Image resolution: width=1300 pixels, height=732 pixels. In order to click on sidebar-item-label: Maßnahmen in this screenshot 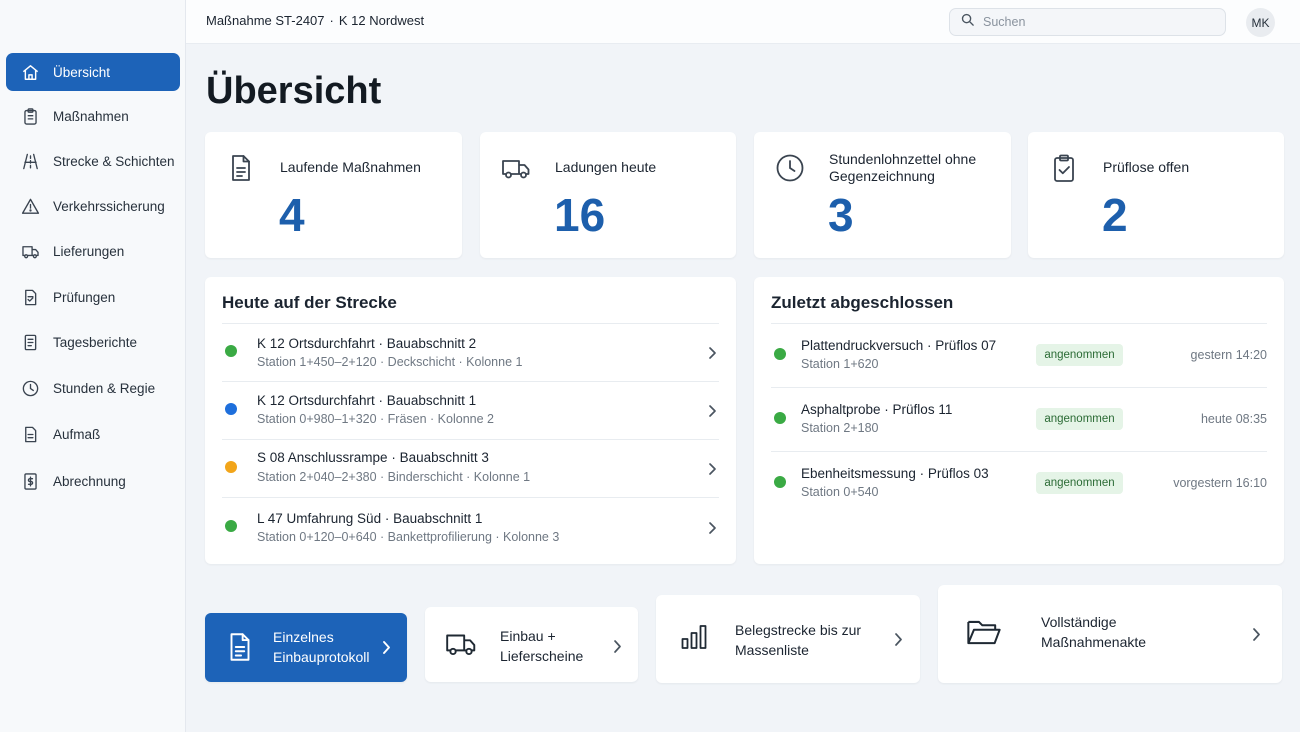, I will do `click(91, 116)`.